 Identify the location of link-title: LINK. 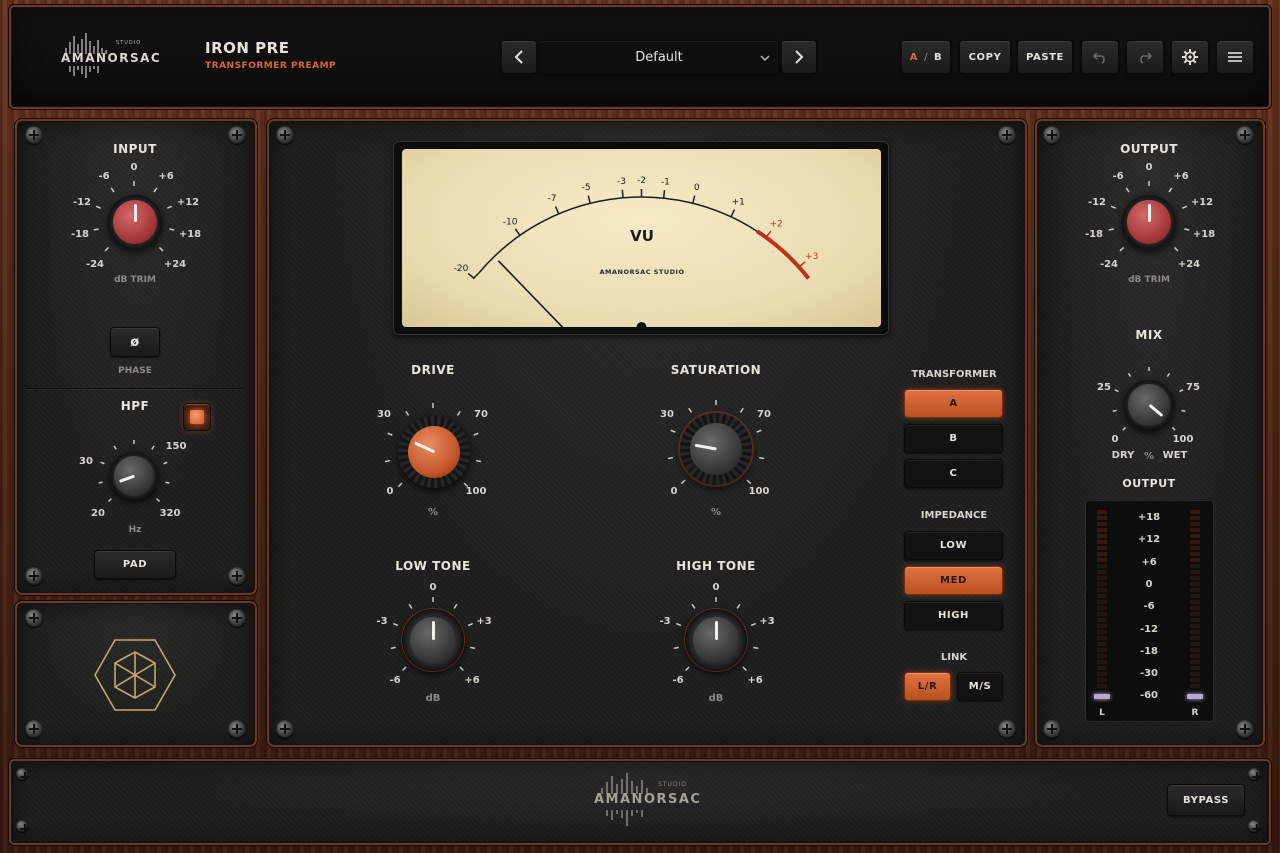
(954, 657).